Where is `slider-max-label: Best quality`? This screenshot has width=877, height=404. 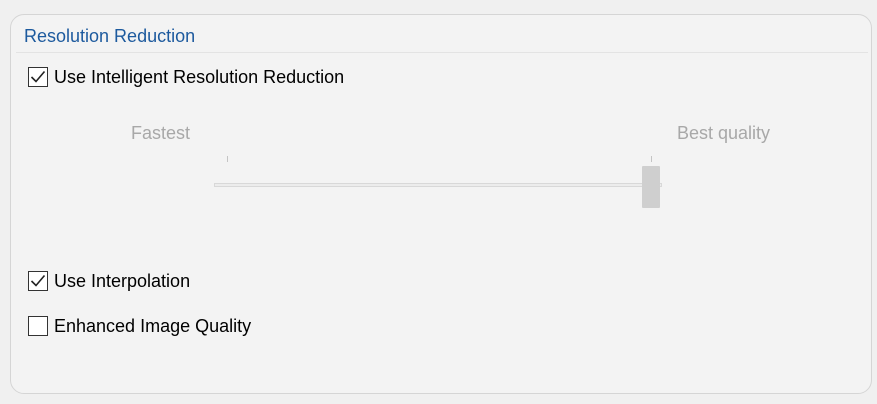 slider-max-label: Best quality is located at coordinates (724, 133).